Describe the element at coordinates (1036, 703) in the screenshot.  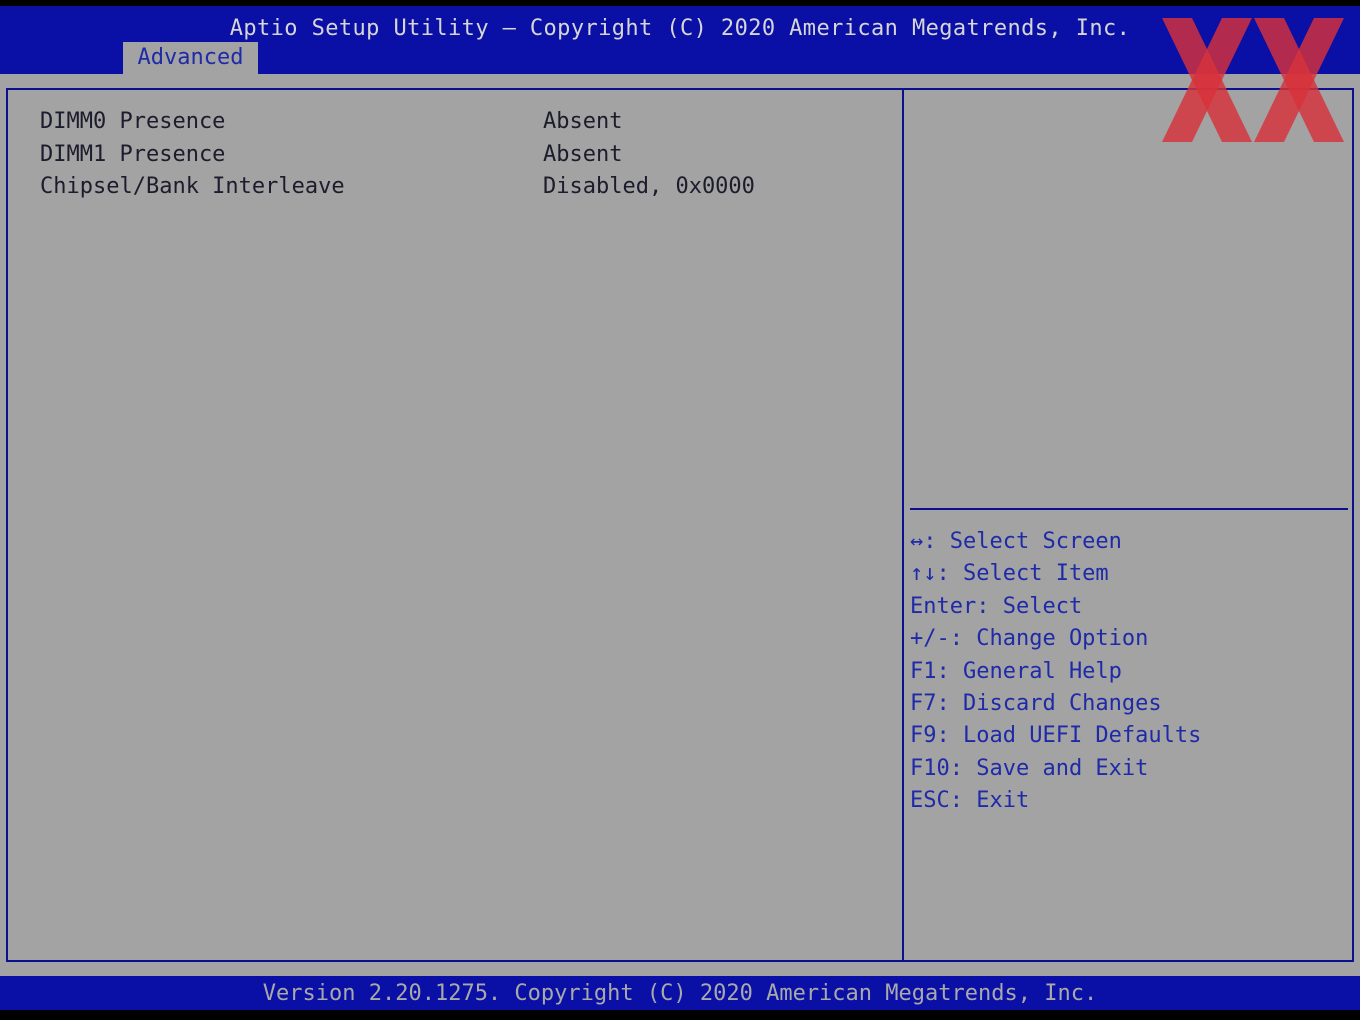
I see `help-discard-changes: F7: Discard Changes` at that location.